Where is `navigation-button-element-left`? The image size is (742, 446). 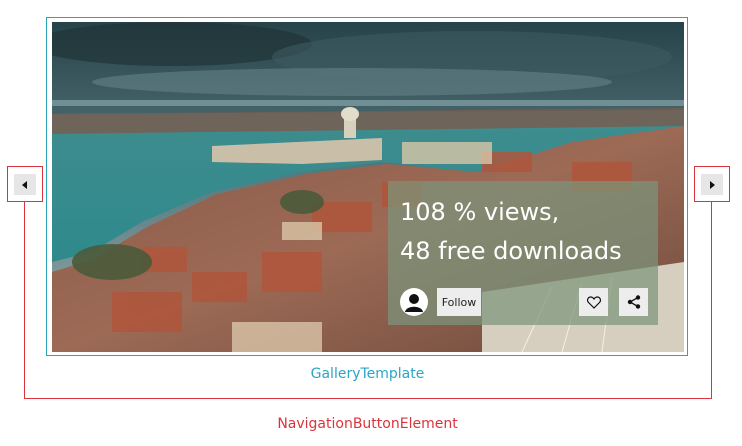 navigation-button-element-left is located at coordinates (25, 184).